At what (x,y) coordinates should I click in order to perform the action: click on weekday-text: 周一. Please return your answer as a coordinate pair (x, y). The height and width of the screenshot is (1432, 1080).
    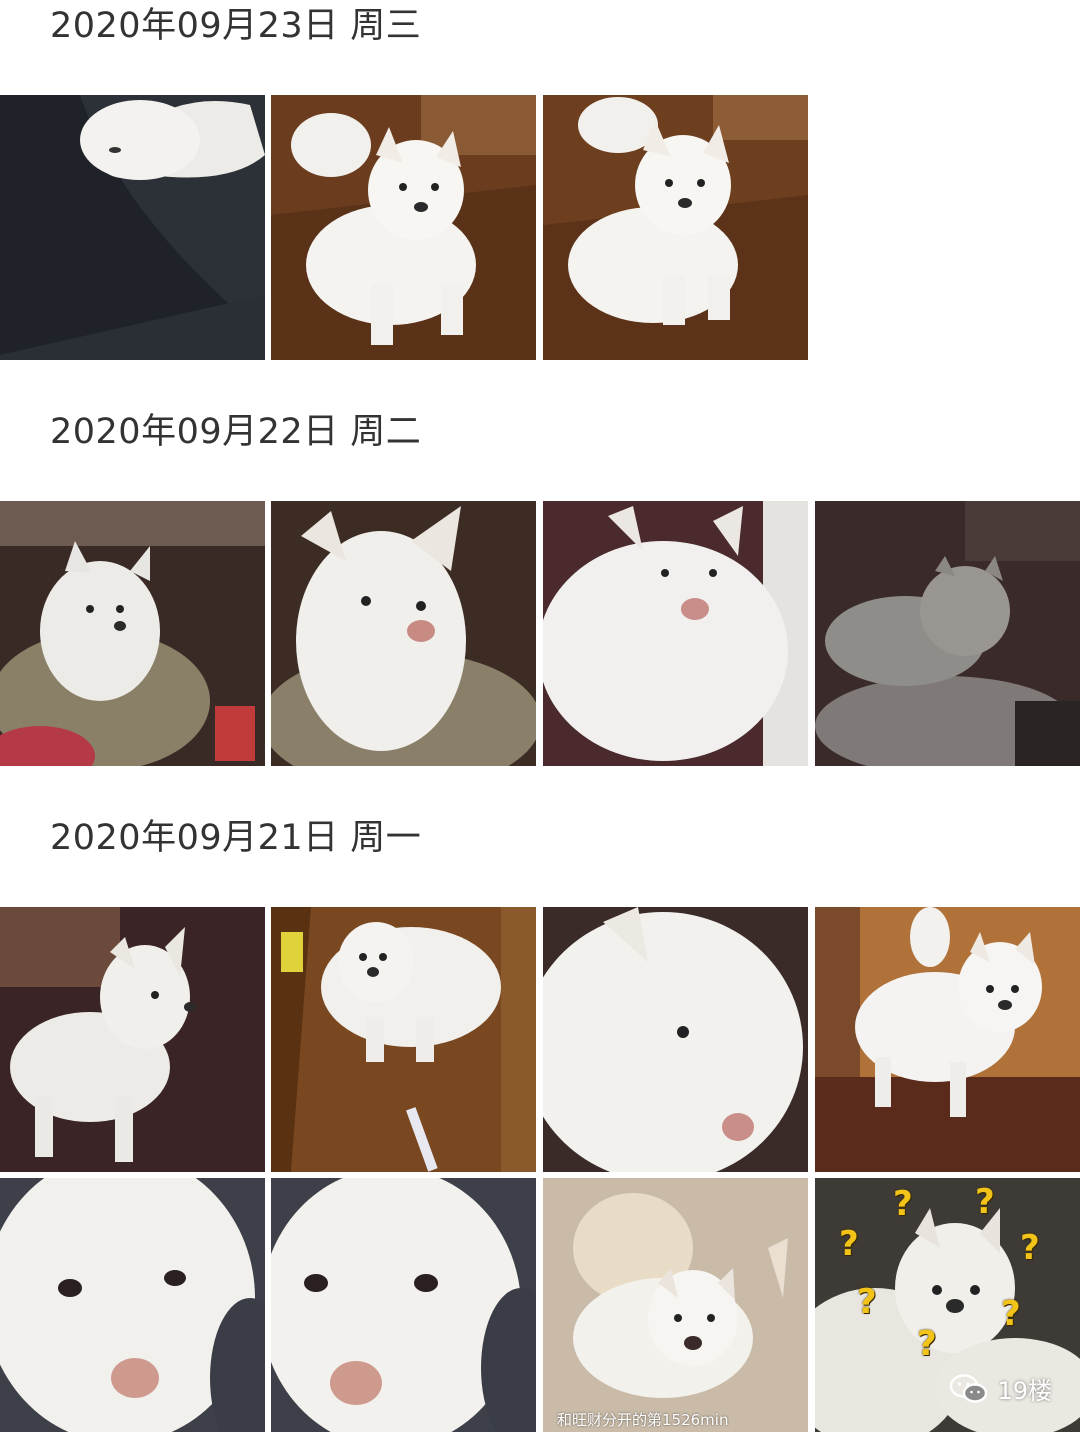
    Looking at the image, I should click on (386, 838).